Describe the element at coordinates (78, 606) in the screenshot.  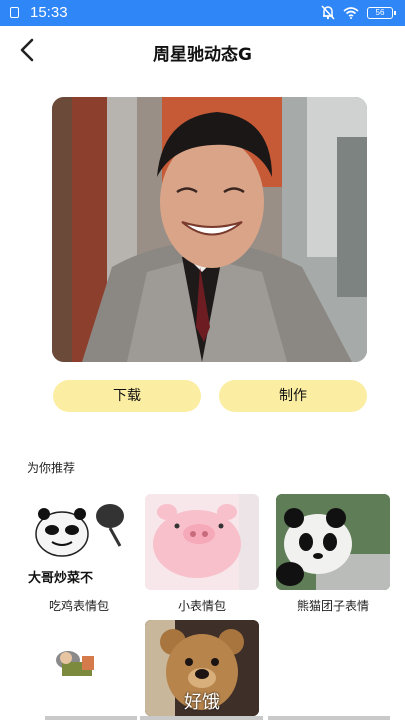
I see `card-caption: 吃鸡表情包` at that location.